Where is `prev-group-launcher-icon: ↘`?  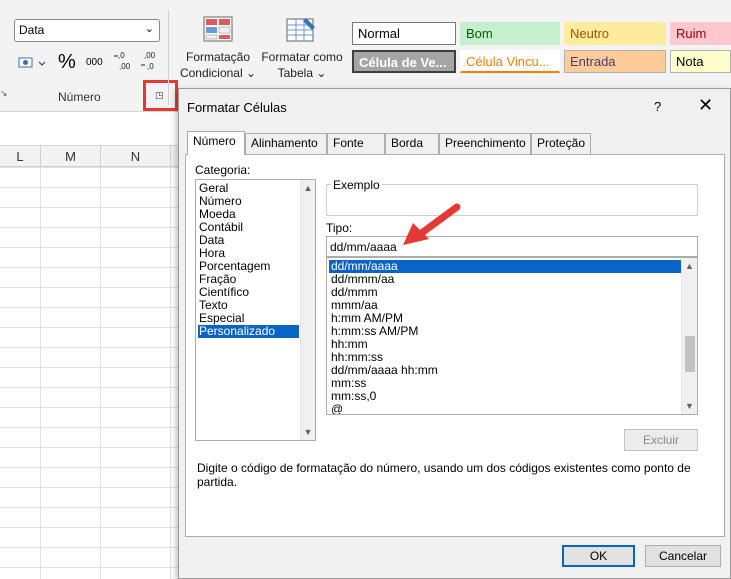
prev-group-launcher-icon: ↘ is located at coordinates (4, 93).